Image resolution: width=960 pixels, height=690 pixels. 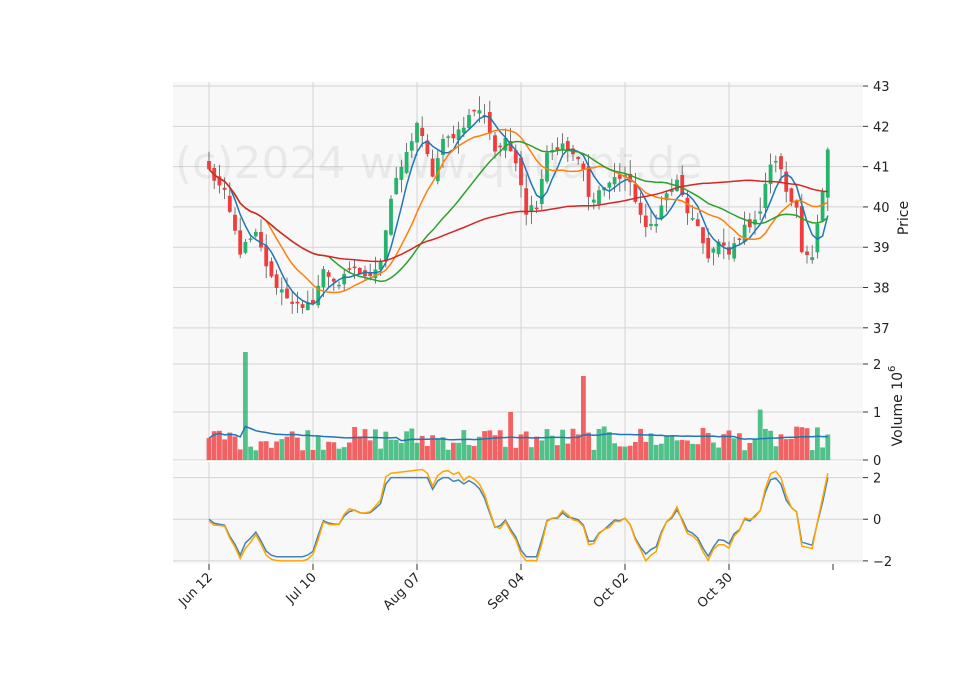 What do you see at coordinates (881, 168) in the screenshot?
I see `price-tick-label-4: 41` at bounding box center [881, 168].